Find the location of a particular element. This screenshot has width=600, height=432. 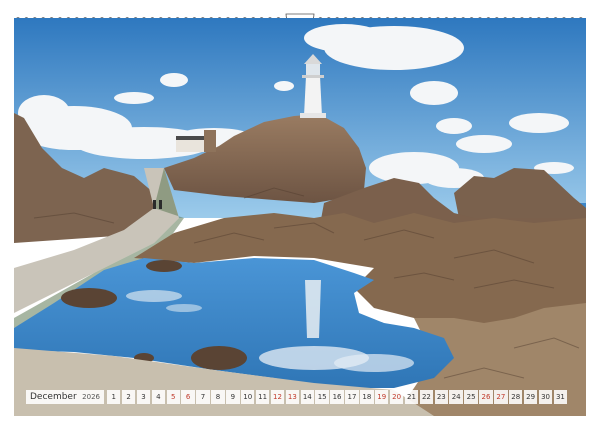

day-cell: 2 is located at coordinates (128, 397).